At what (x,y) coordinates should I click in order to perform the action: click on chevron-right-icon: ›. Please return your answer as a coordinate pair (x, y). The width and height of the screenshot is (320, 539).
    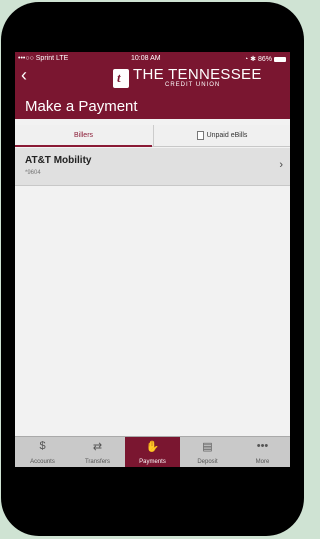
    Looking at the image, I should click on (281, 165).